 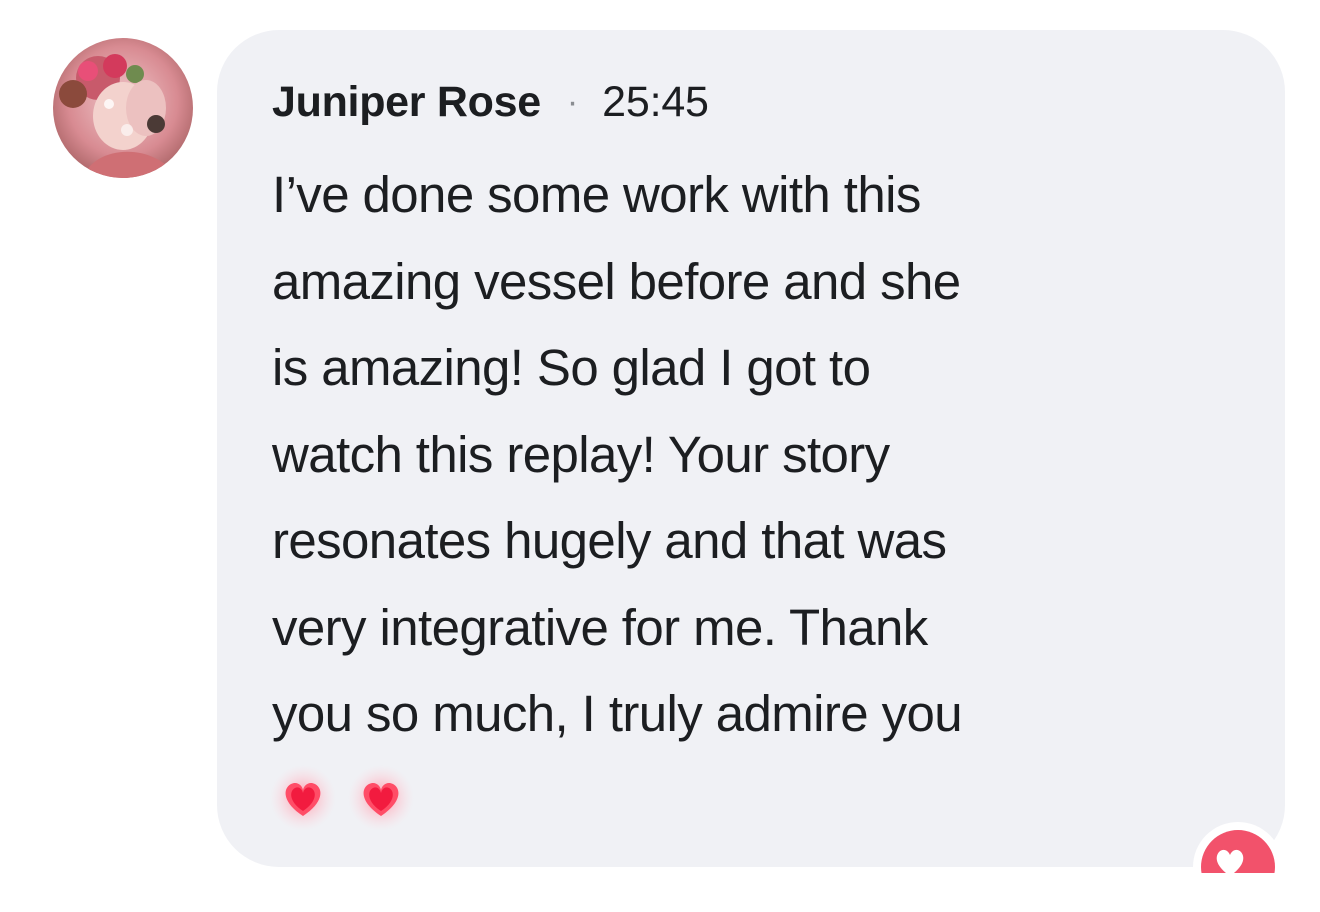 I want to click on comment-line: watch this replay! Your story, so click(x=581, y=454).